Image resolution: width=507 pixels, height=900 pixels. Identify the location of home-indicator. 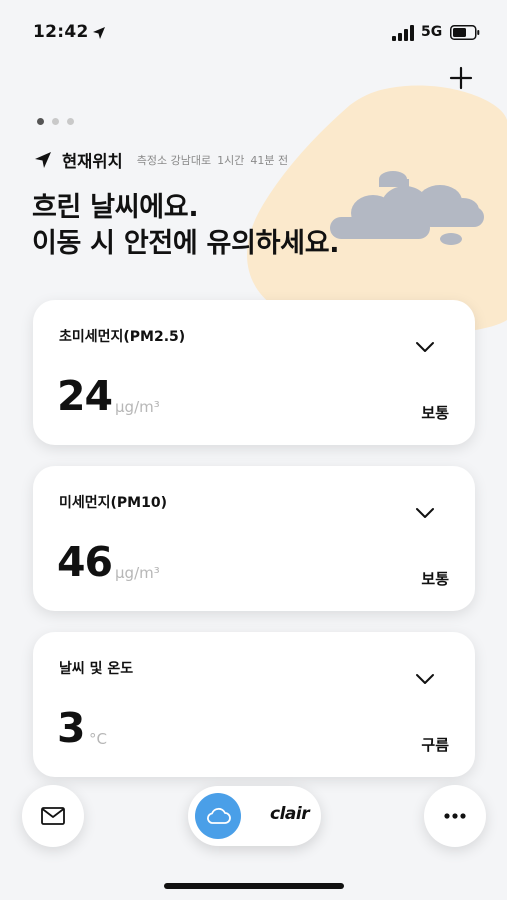
(254, 886).